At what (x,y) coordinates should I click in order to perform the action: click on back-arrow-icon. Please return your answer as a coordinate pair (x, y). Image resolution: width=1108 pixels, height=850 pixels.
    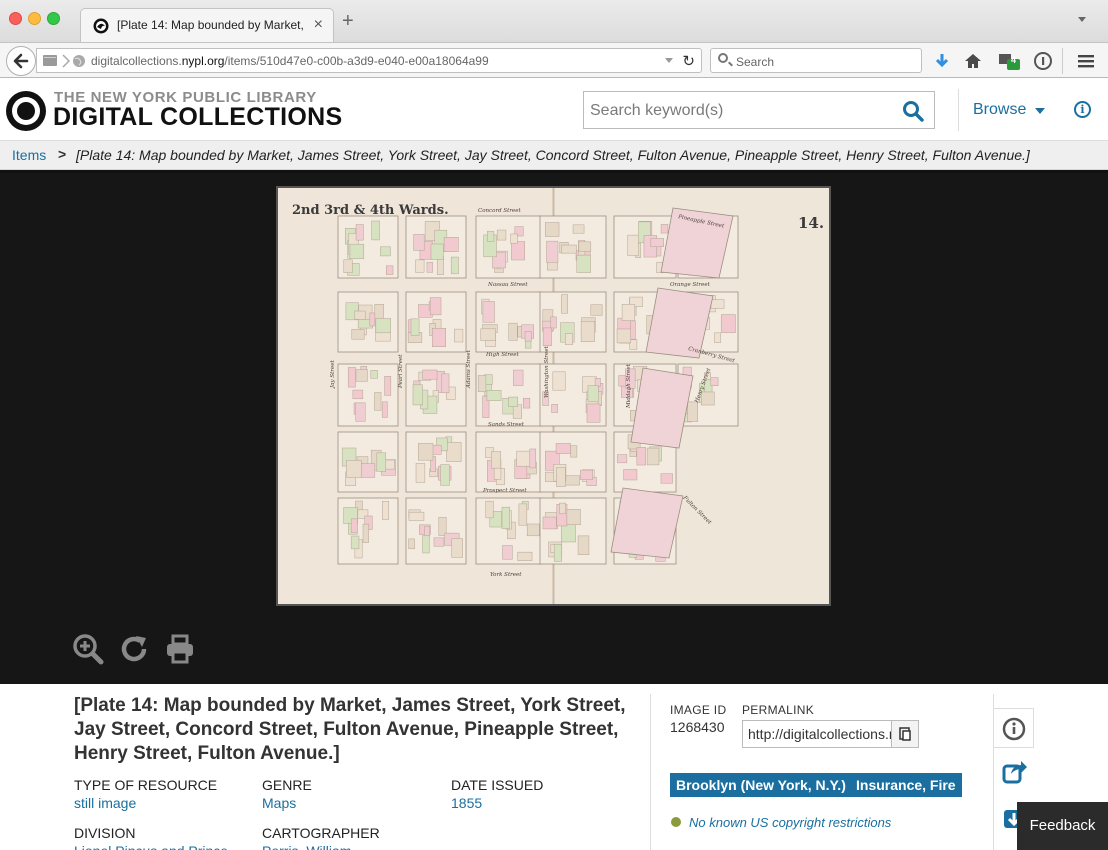
    Looking at the image, I should click on (21, 61).